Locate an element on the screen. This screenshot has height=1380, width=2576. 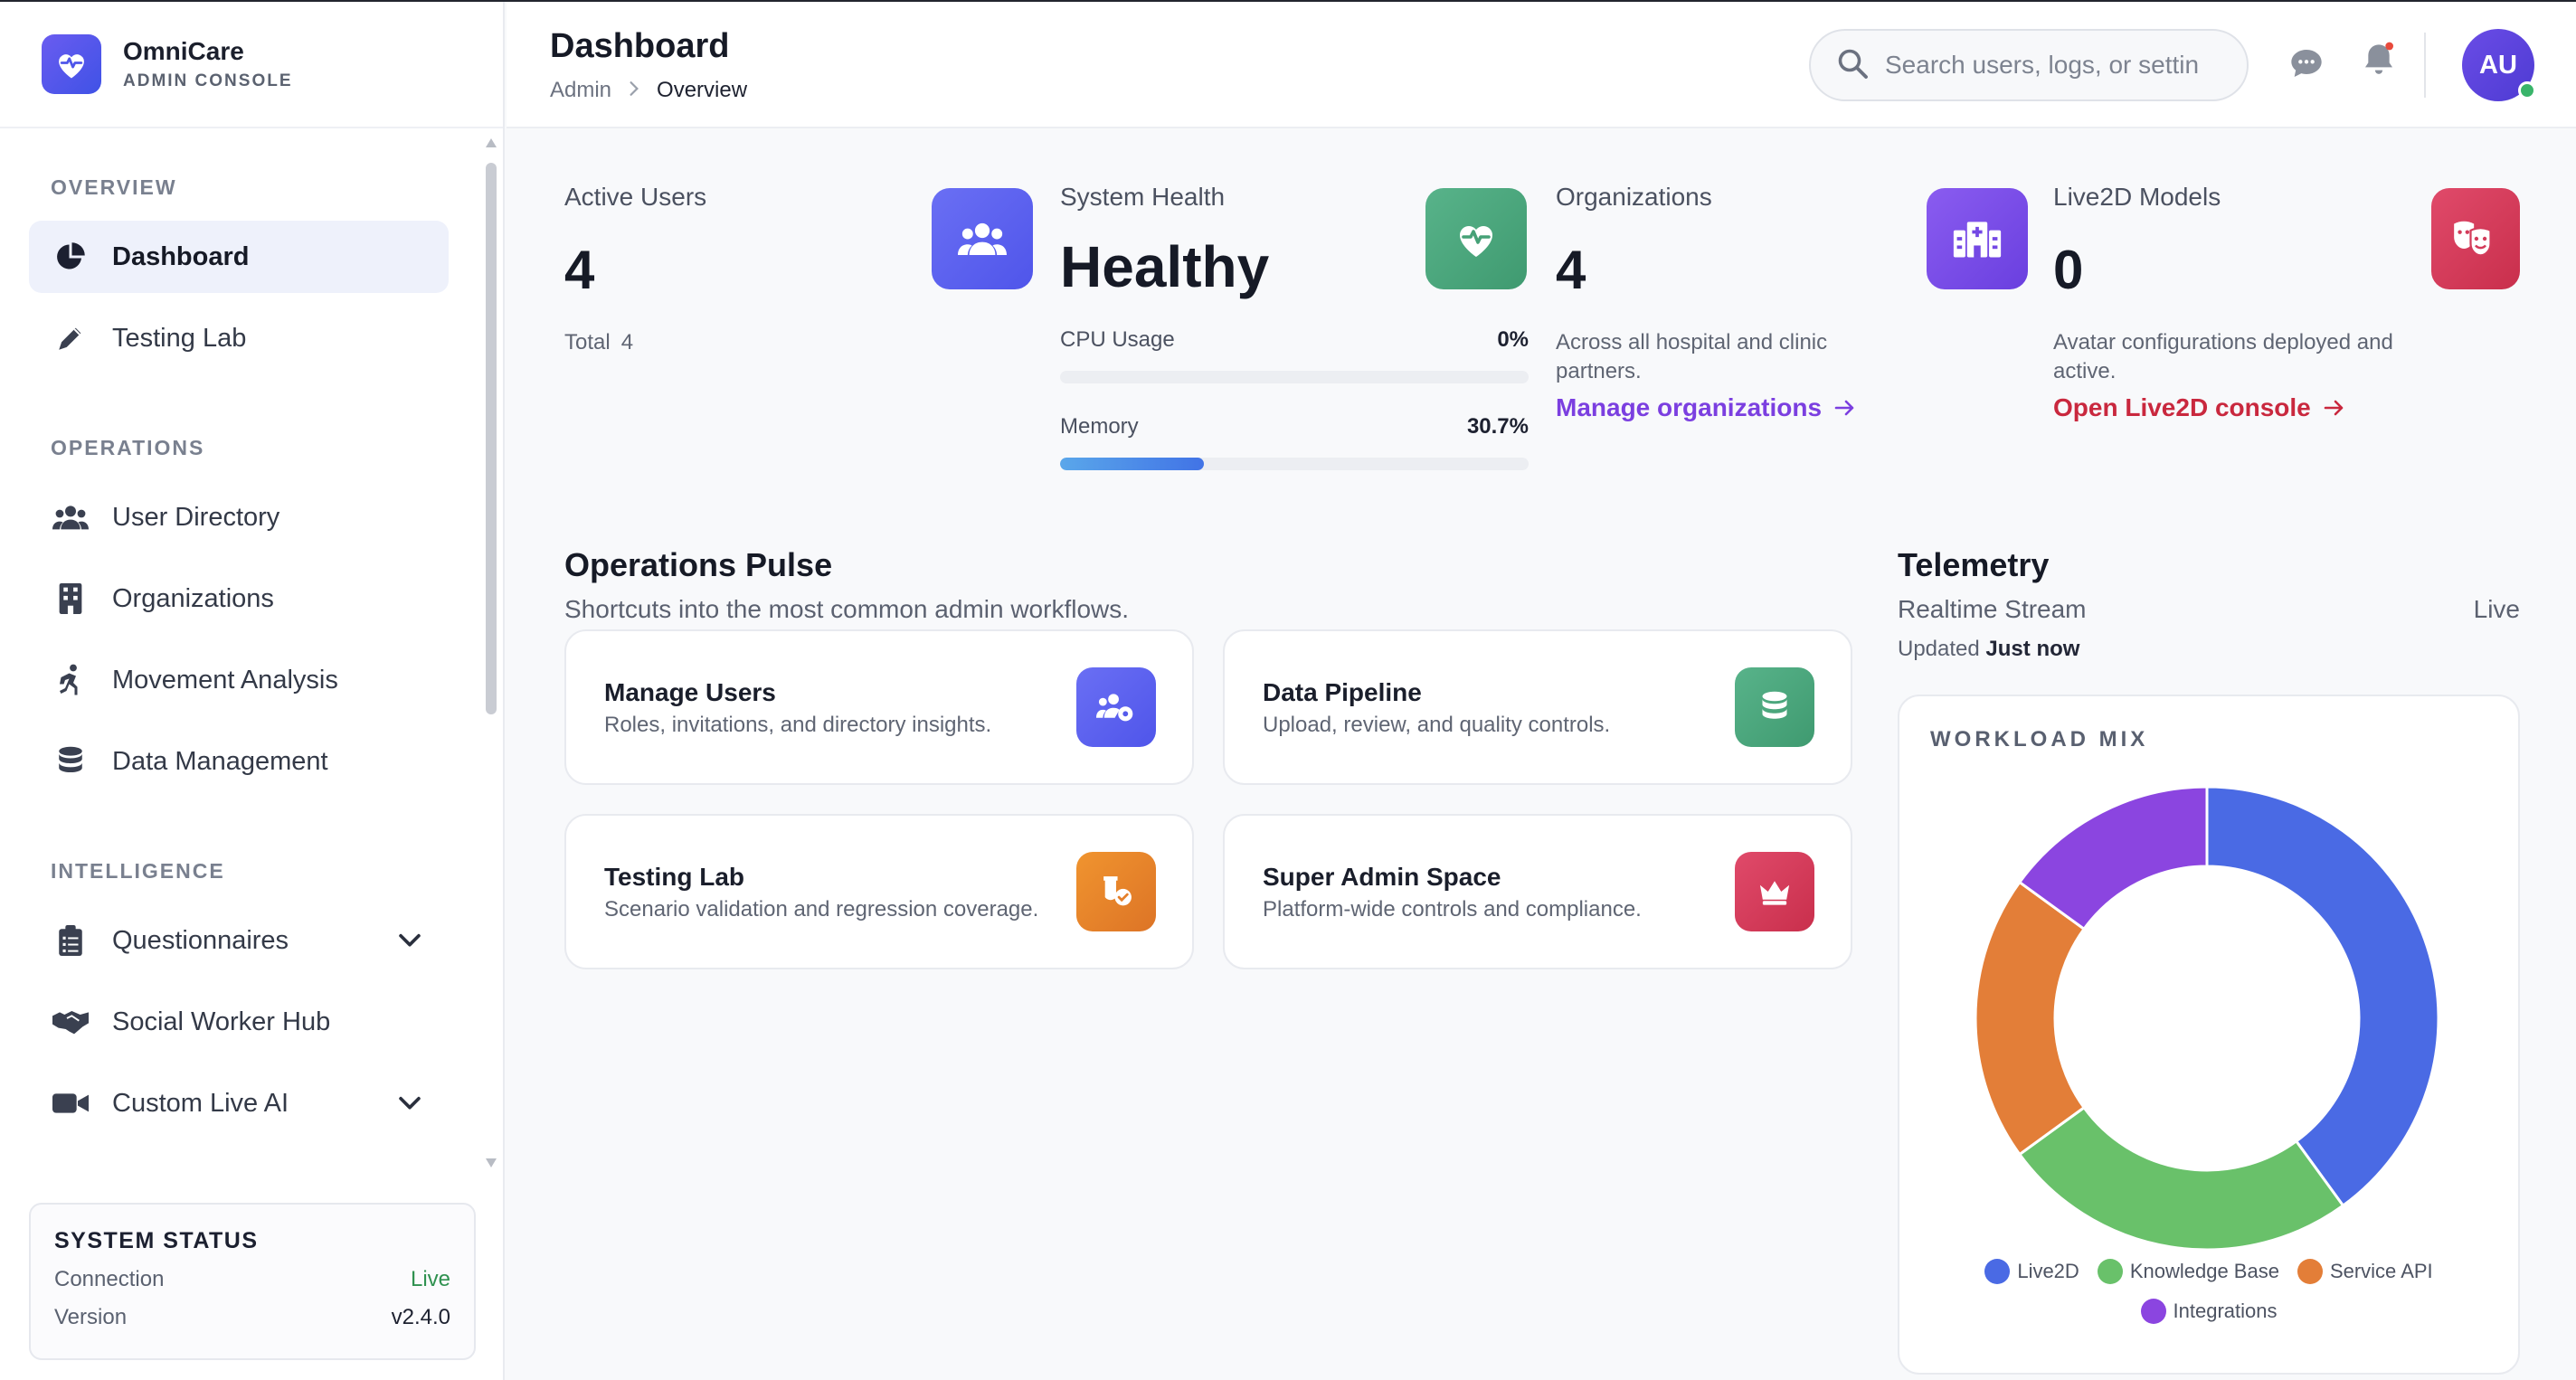
cpu-bar is located at coordinates (1294, 377).